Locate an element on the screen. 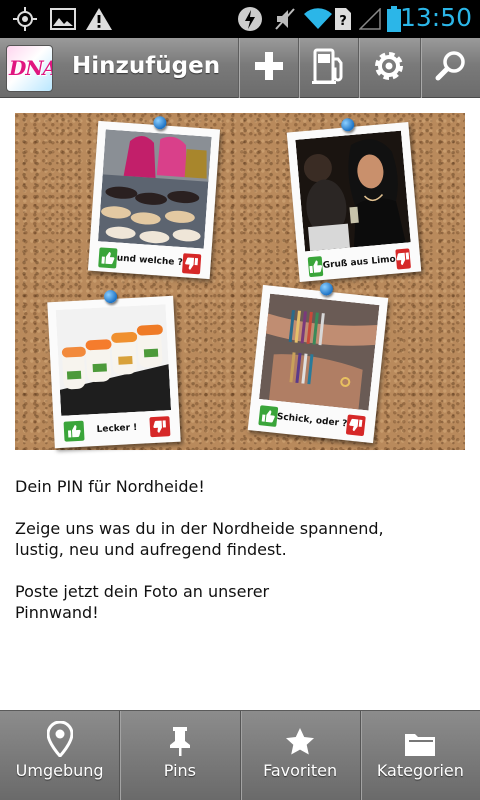 The image size is (480, 800). status-bar: ? 13:50 is located at coordinates (240, 19).